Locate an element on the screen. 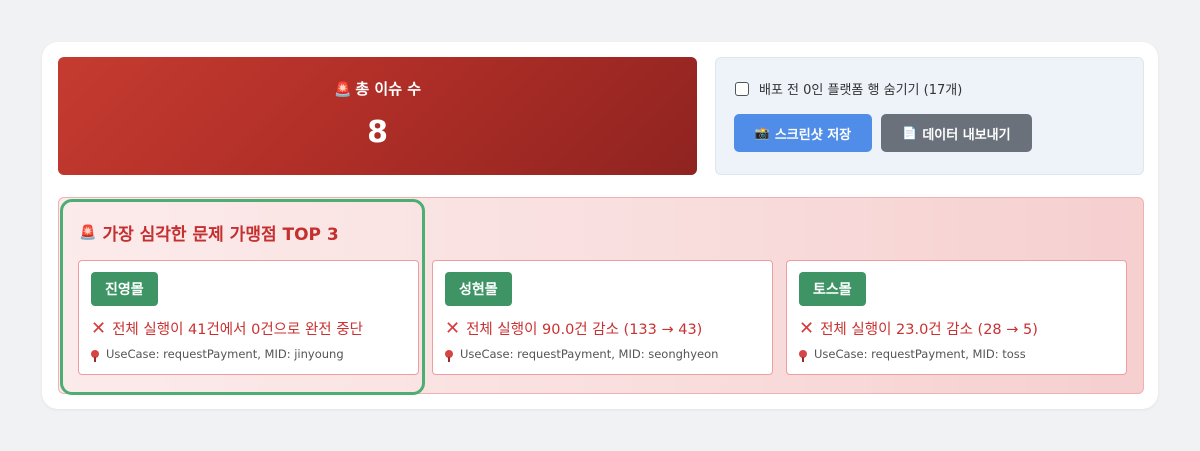 The width and height of the screenshot is (1200, 451). store-meta-text: UseCase: requestPayment, MID: toss is located at coordinates (920, 354).